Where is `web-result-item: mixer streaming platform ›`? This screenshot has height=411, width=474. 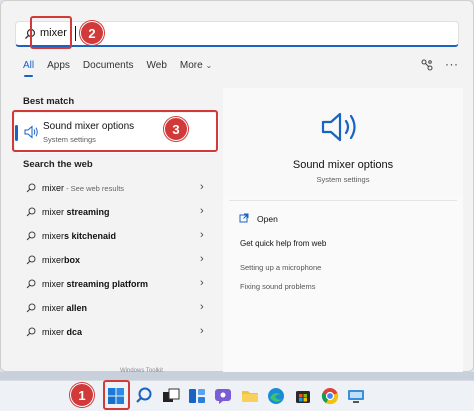
web-result-item: mixer streaming platform › is located at coordinates (117, 285).